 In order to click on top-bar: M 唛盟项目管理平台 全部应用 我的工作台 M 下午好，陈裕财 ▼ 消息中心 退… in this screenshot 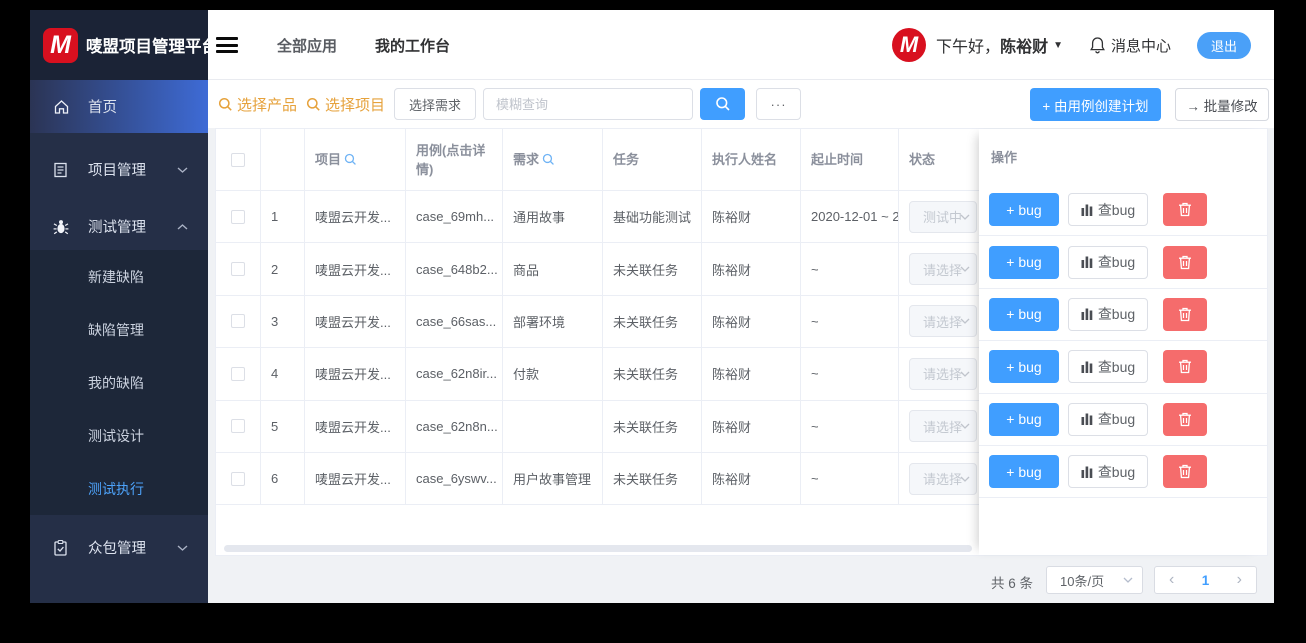, I will do `click(652, 45)`.